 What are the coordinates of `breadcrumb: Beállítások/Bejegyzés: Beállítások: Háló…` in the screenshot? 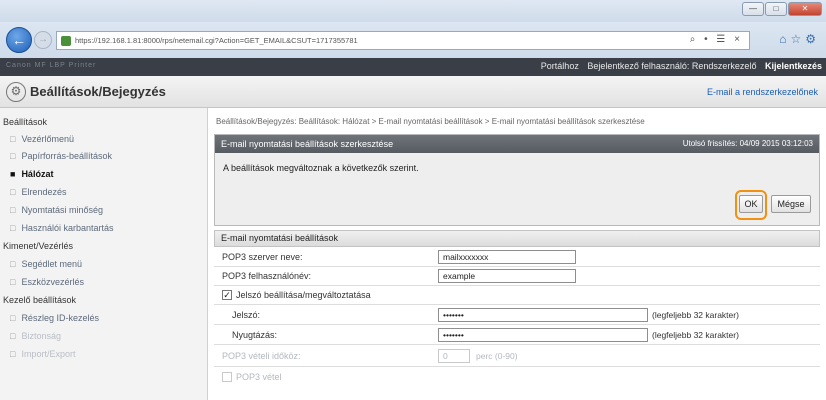 It's located at (430, 121).